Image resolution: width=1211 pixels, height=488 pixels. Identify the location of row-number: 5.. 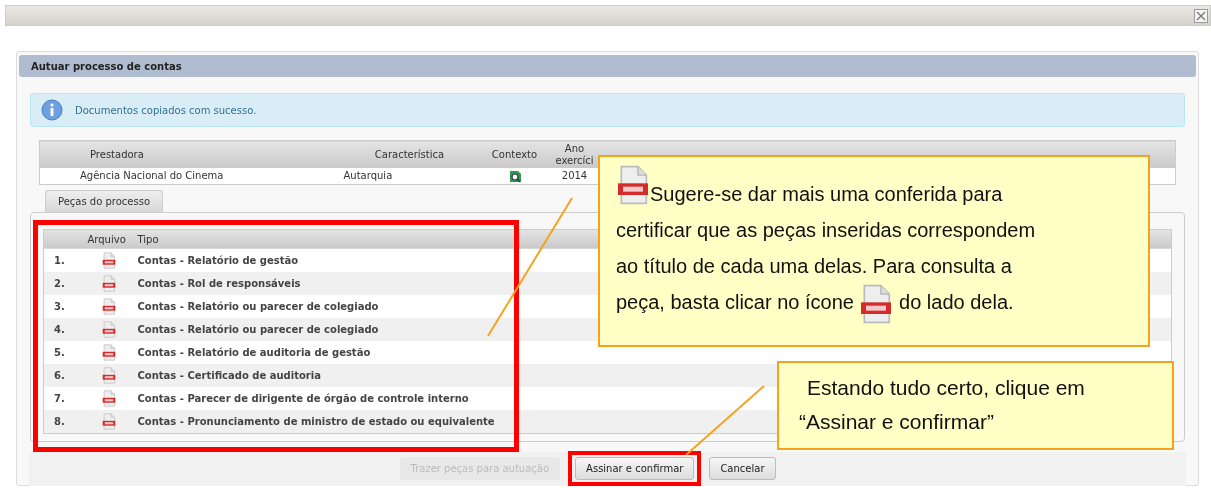
(63, 352).